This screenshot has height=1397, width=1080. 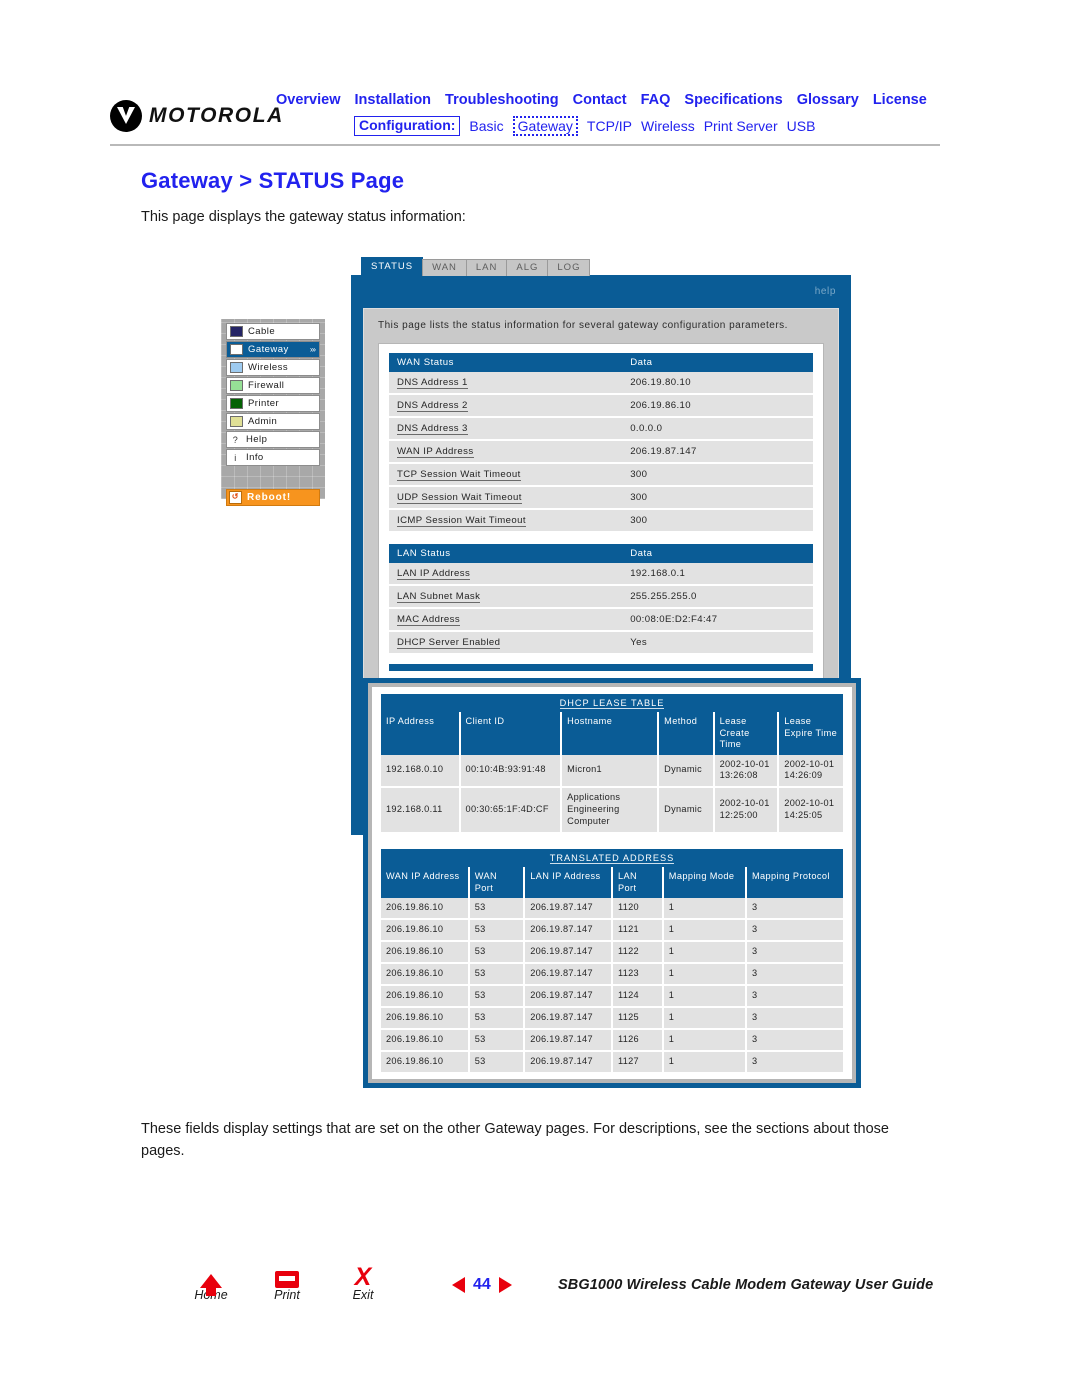 I want to click on sidebar-item-gateway: Gateway »›, so click(x=273, y=349).